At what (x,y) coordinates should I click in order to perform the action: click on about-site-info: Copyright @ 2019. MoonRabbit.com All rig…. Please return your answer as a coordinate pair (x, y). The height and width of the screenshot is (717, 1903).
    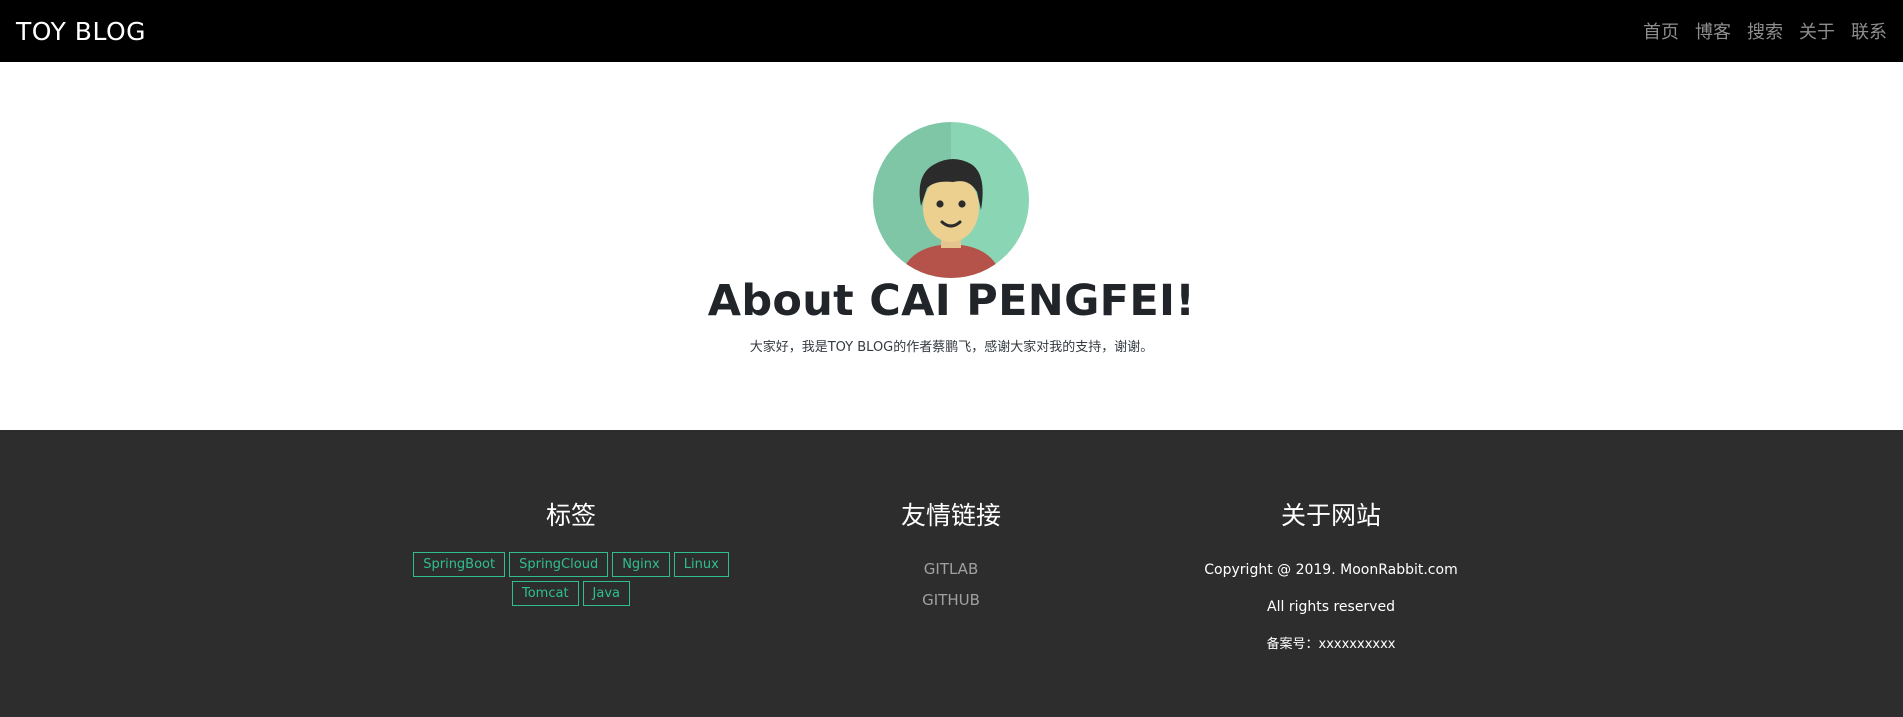
    Looking at the image, I should click on (1331, 607).